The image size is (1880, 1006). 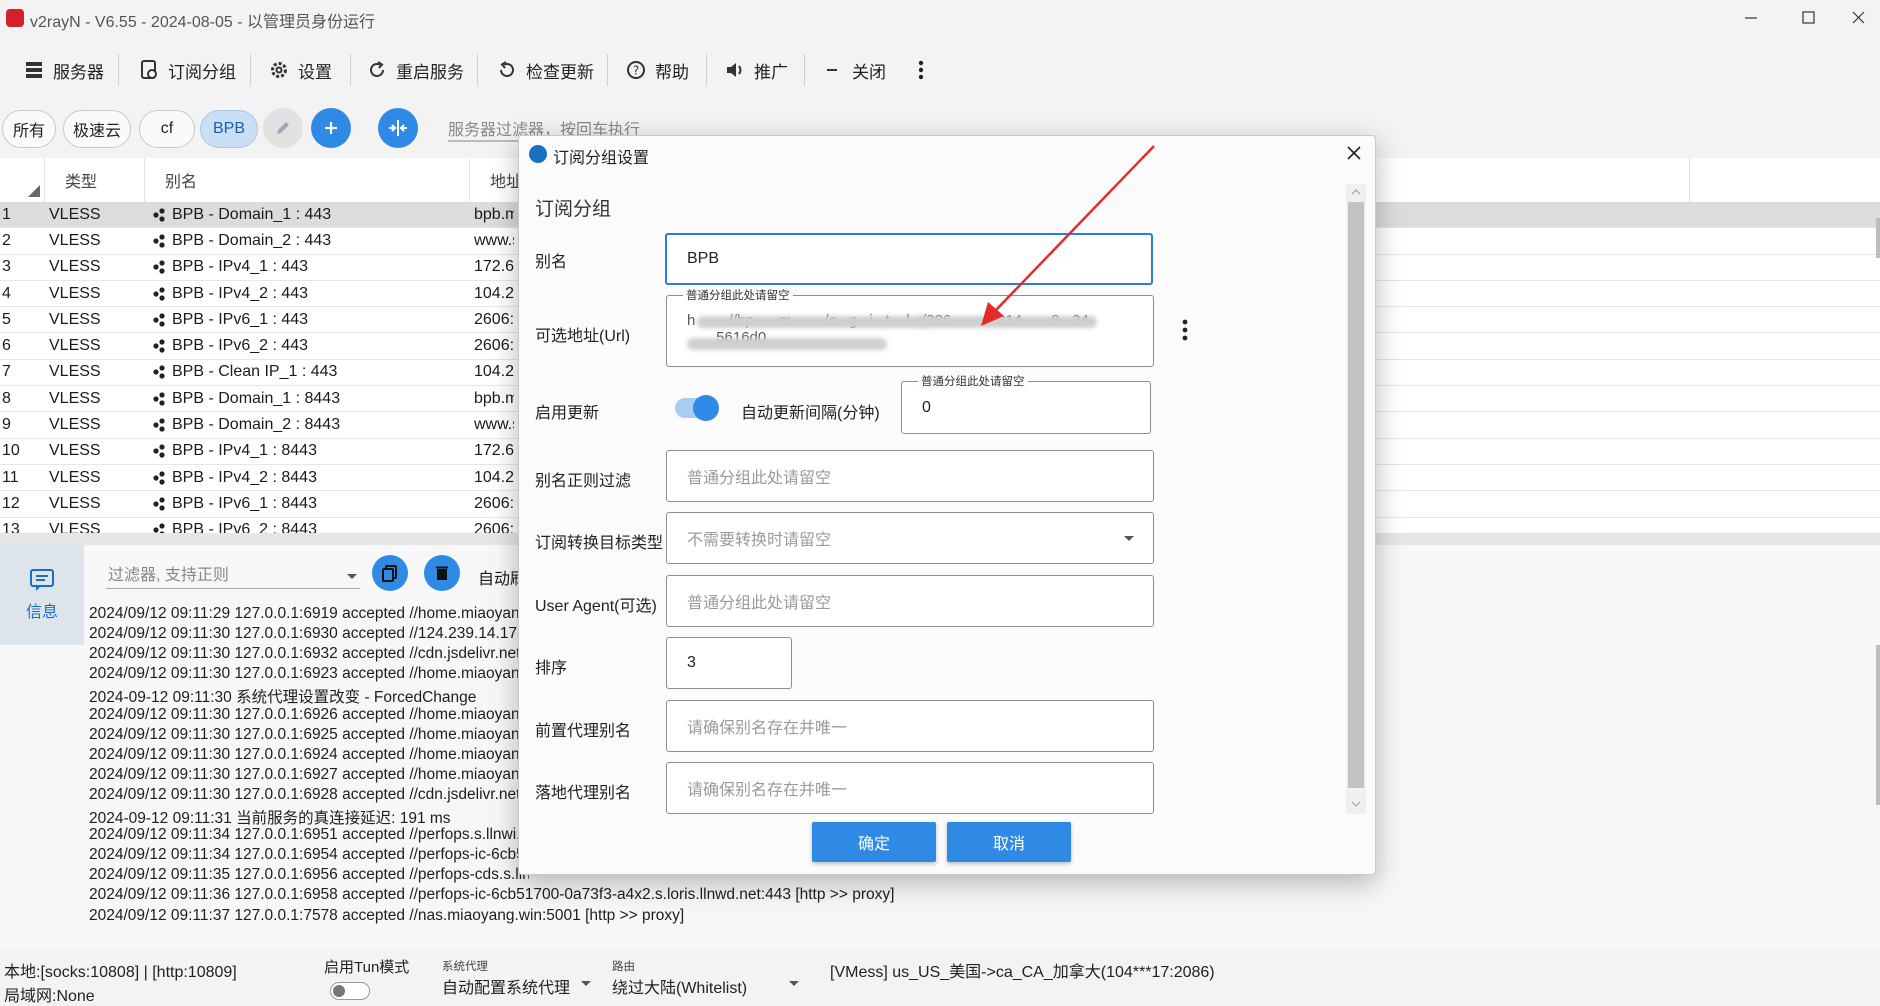 What do you see at coordinates (1068, 235) in the screenshot?
I see `annotation-arrow` at bounding box center [1068, 235].